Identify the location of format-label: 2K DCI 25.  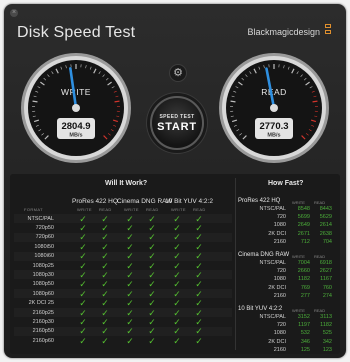
(41, 303).